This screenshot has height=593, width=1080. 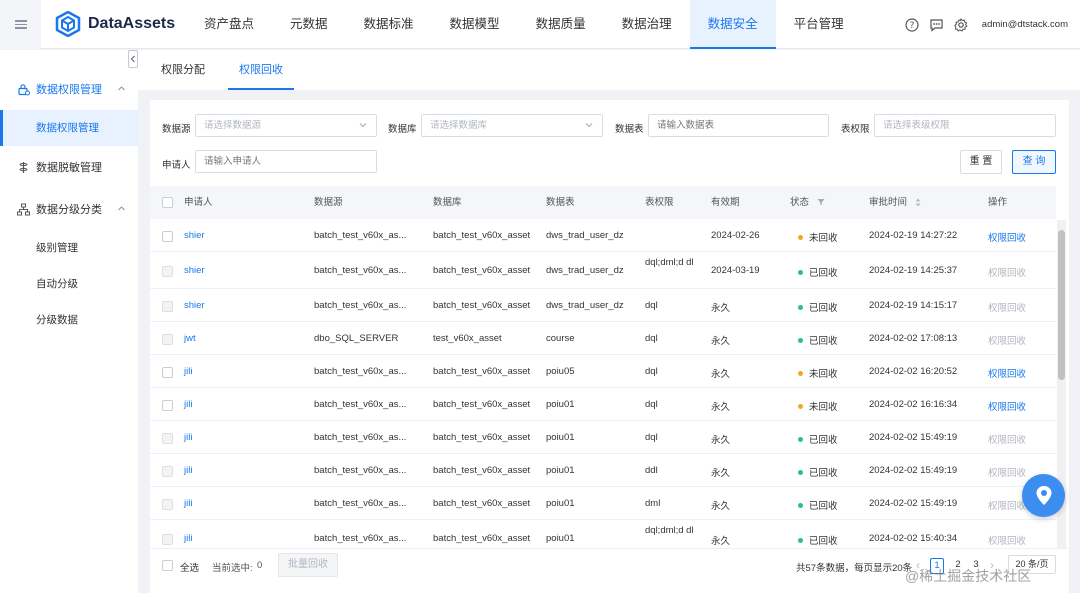 I want to click on database-cell: test_v60x_asset, so click(x=467, y=338).